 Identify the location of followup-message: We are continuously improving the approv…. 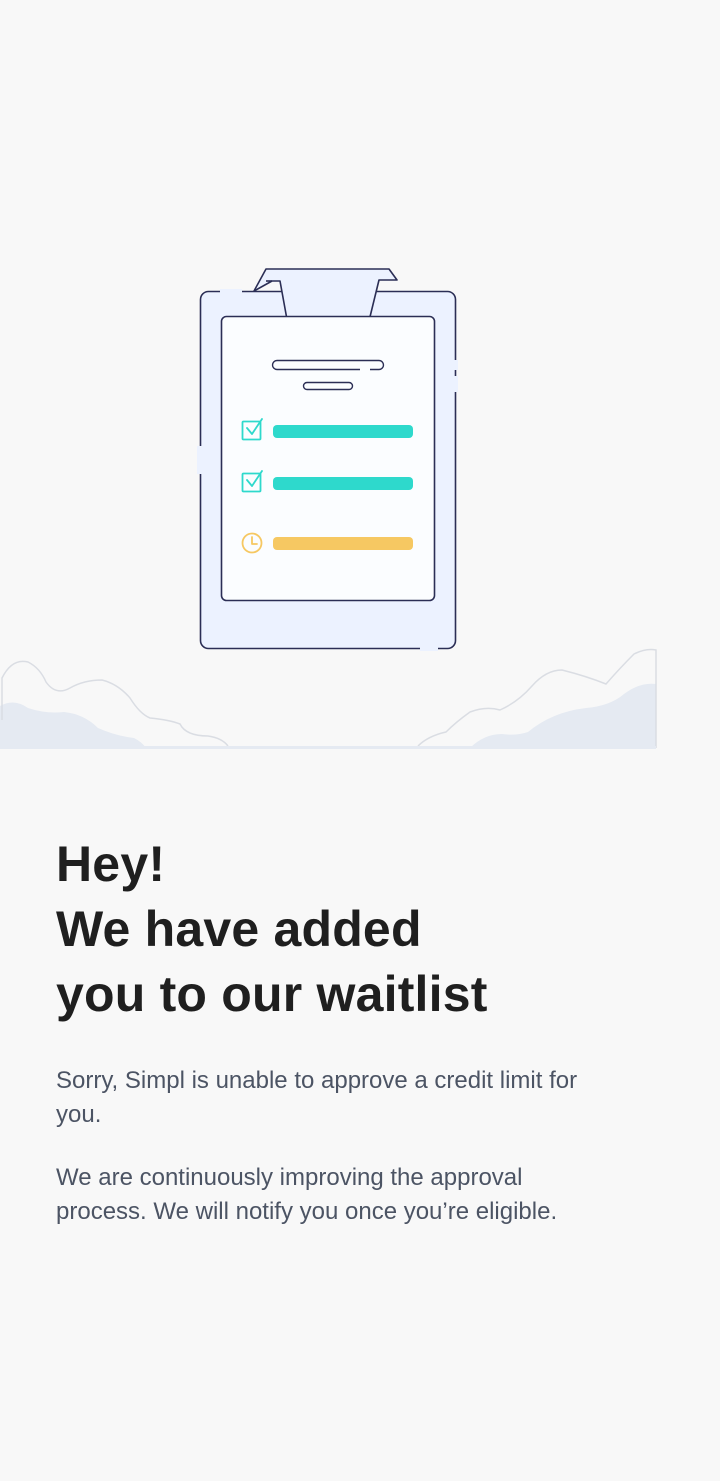
(307, 1194).